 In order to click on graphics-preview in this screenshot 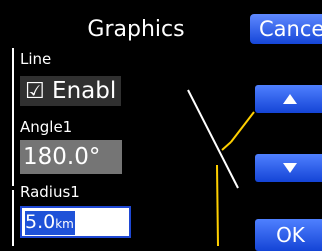, I will do `click(221, 167)`.